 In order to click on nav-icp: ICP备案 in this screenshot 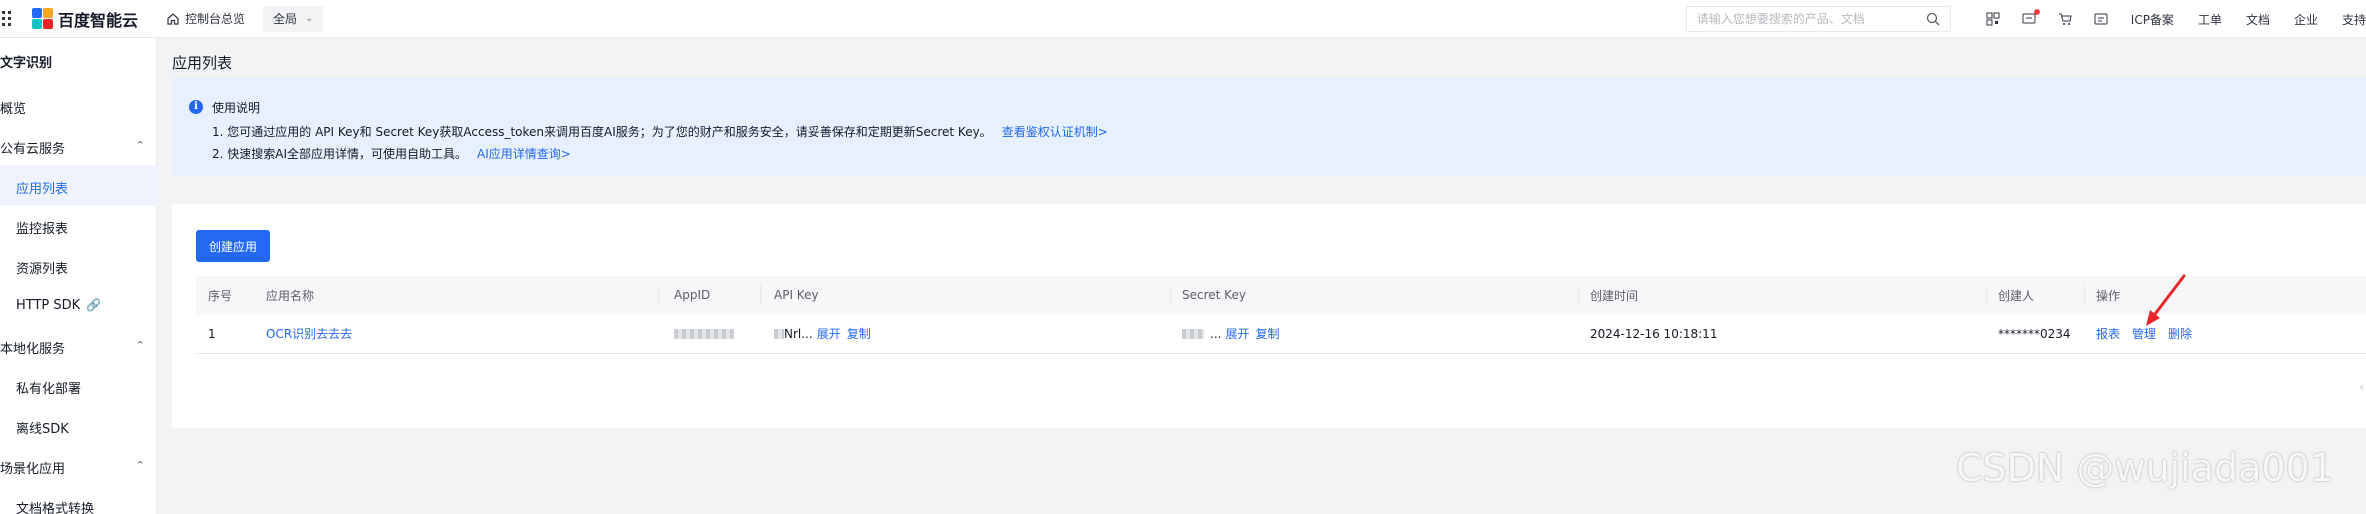, I will do `click(2152, 19)`.